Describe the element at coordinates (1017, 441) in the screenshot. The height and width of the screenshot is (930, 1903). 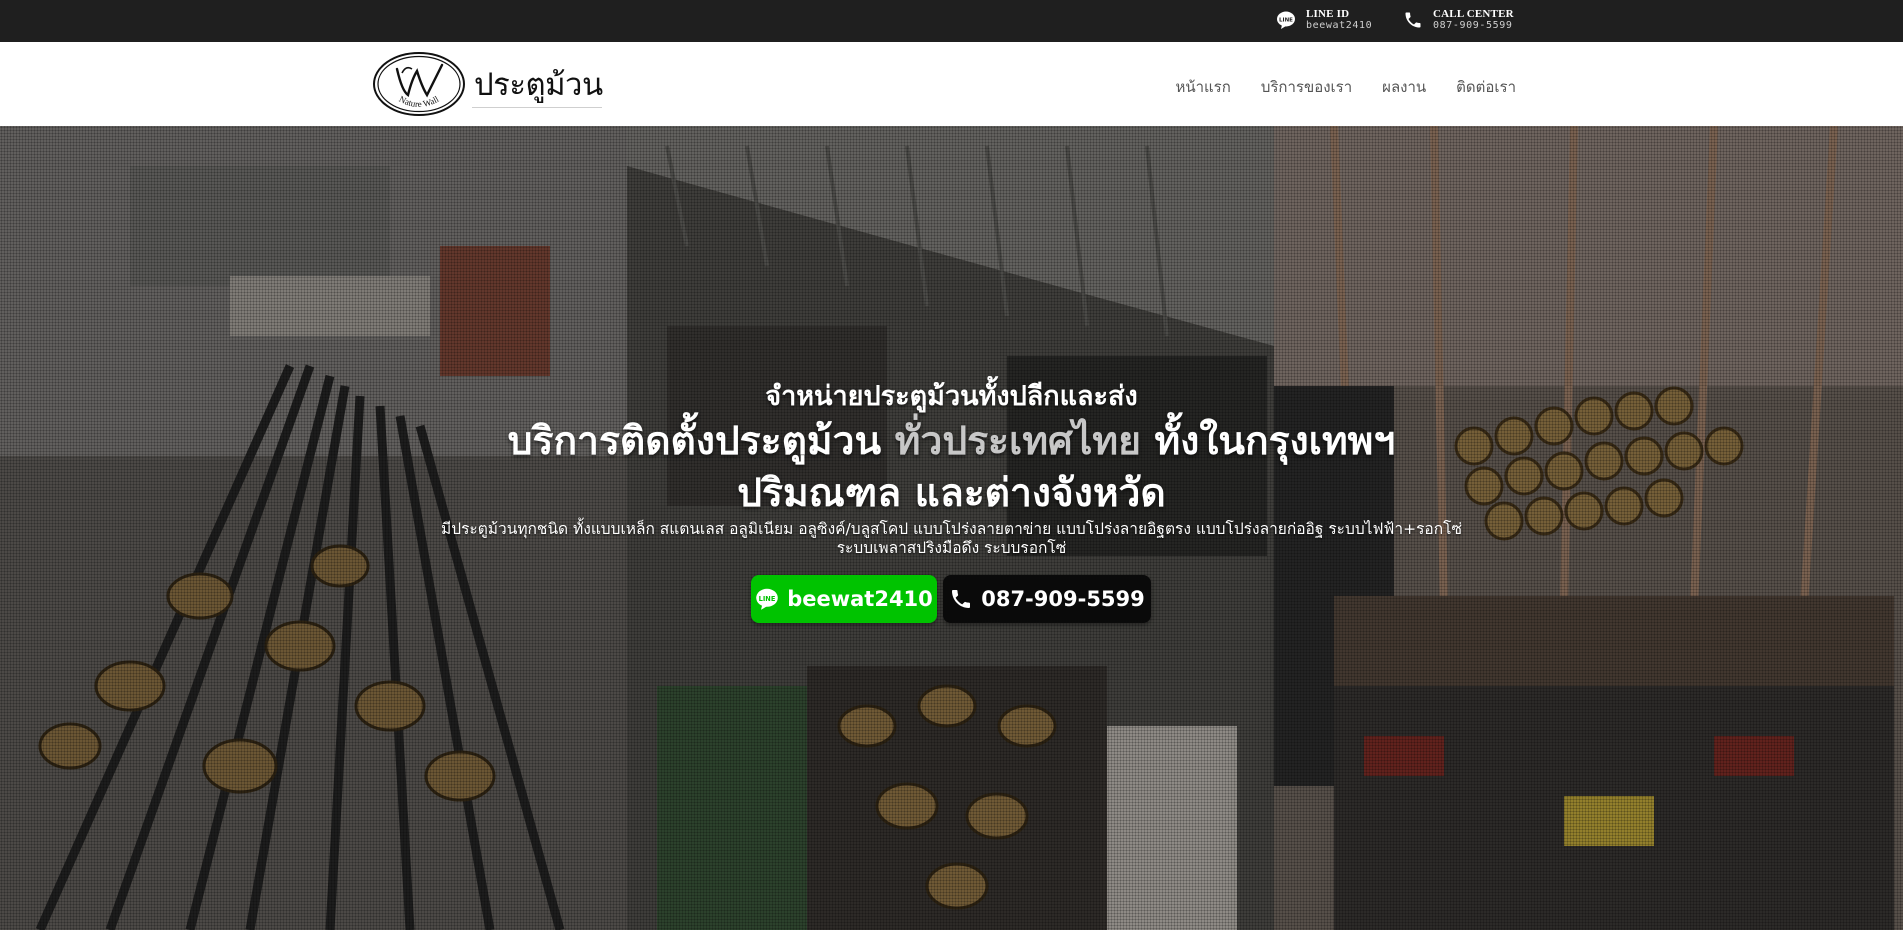
I see `hero-title-highlight: ทั่วประเทศไทย` at that location.